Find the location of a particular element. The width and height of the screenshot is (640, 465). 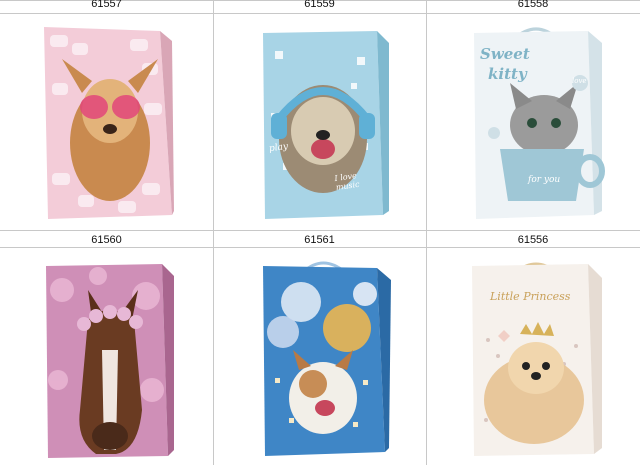

bag-text: for you is located at coordinates (544, 180).